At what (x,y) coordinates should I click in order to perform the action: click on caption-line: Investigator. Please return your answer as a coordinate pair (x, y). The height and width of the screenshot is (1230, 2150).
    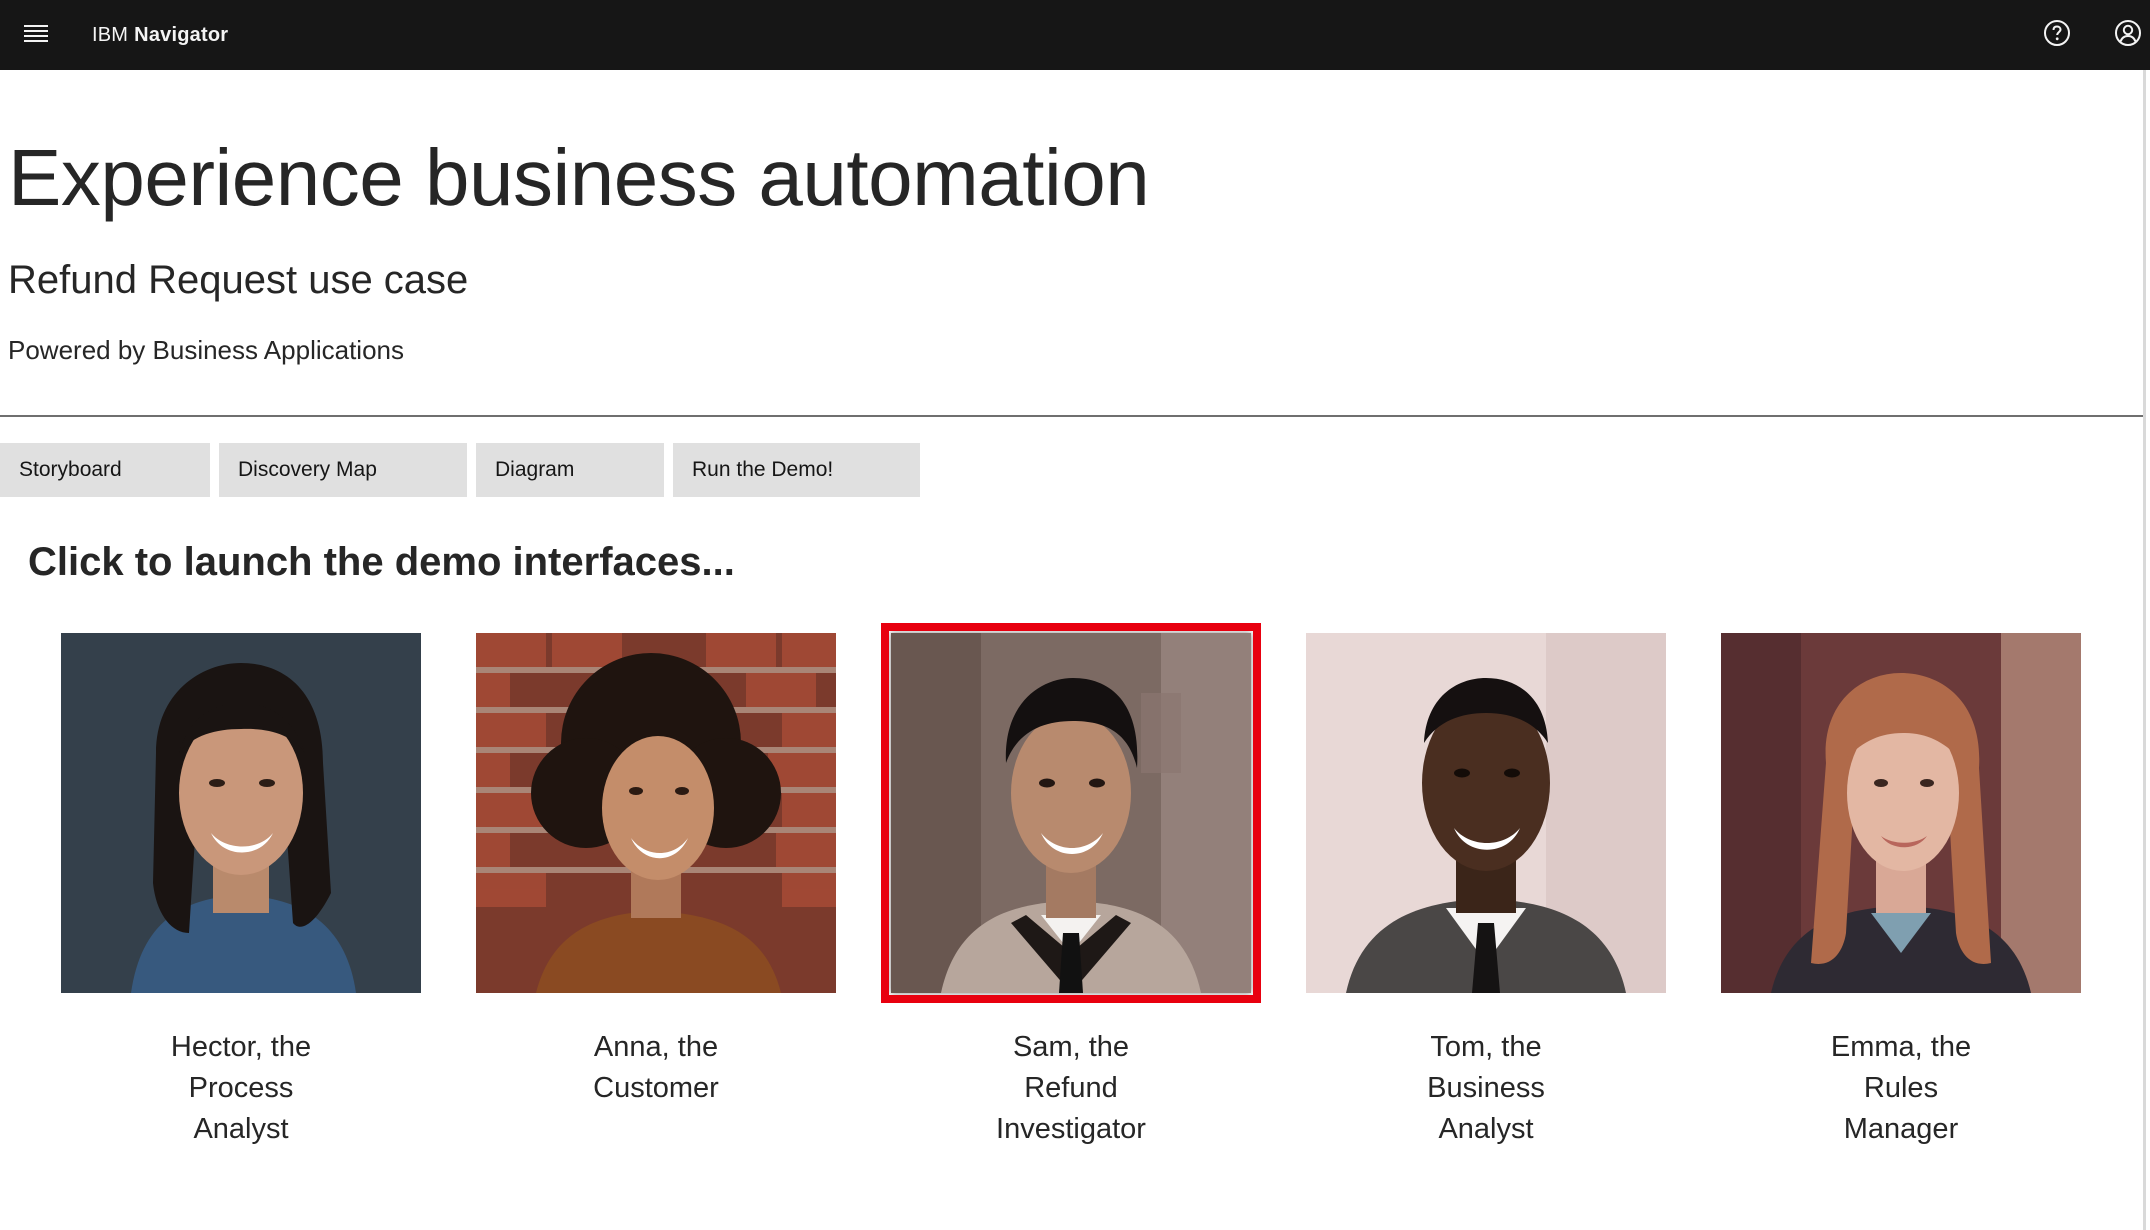
    Looking at the image, I should click on (1071, 1129).